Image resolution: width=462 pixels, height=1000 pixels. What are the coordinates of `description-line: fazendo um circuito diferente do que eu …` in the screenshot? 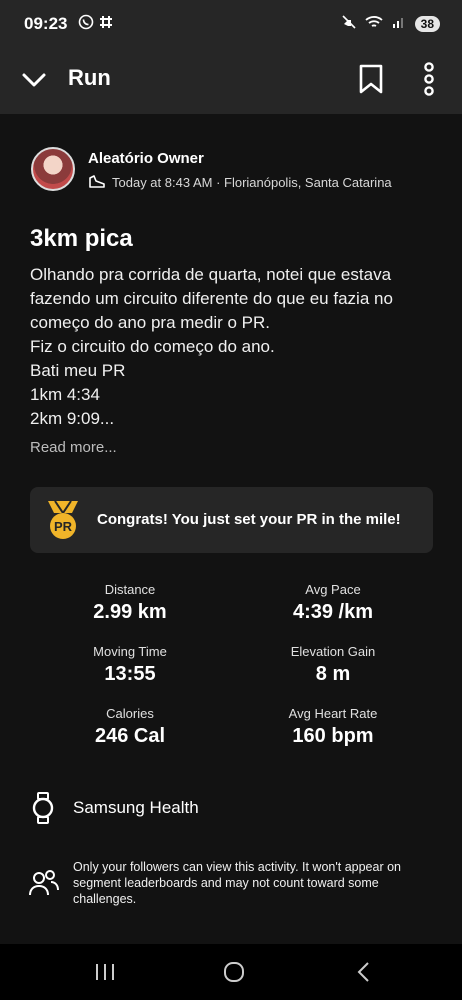 It's located at (211, 298).